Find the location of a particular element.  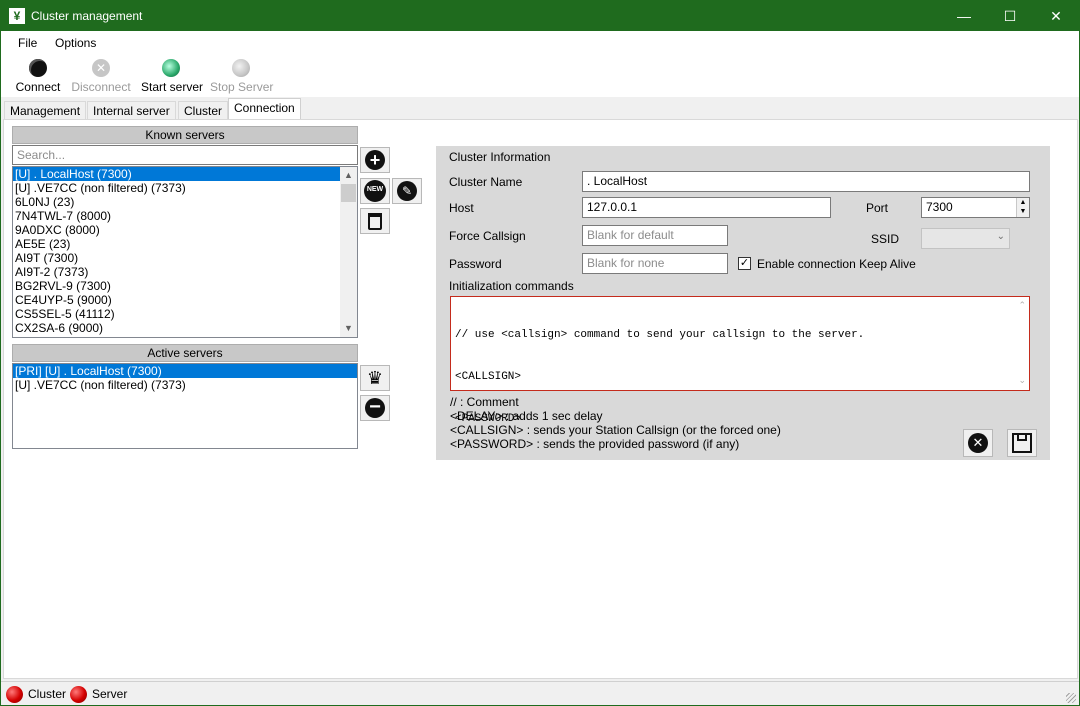

add-server-button: + is located at coordinates (375, 160).